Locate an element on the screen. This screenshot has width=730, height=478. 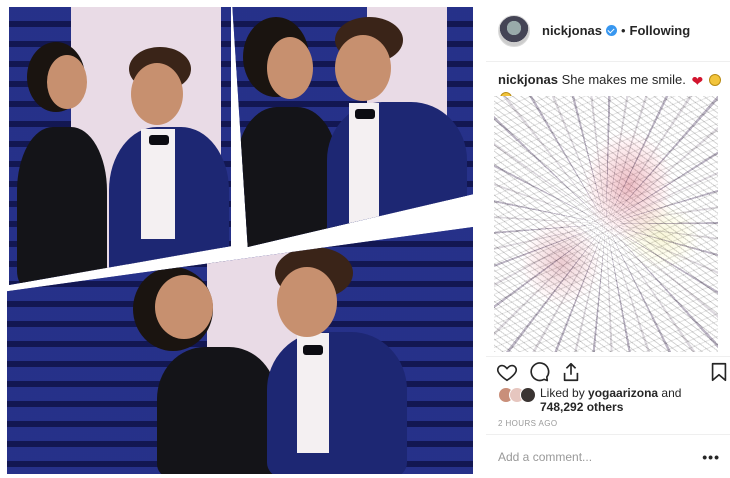
like-button is located at coordinates (507, 372).